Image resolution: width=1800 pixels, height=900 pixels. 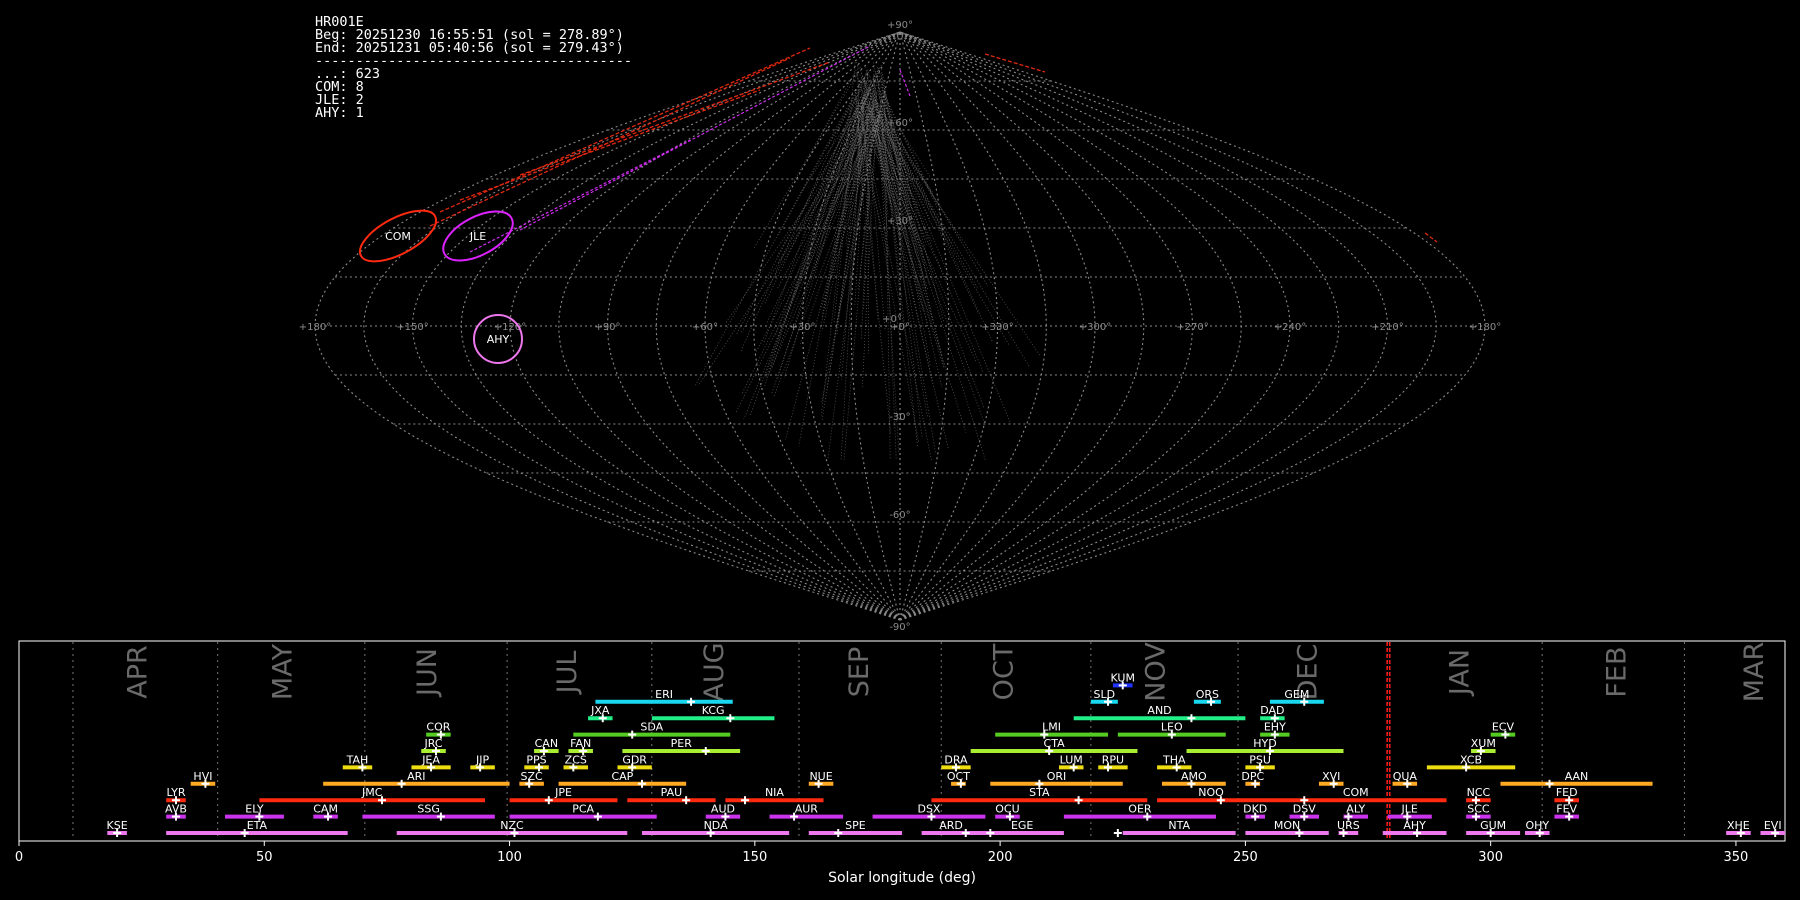 I want to click on shower-code-label: NDA, so click(x=716, y=825).